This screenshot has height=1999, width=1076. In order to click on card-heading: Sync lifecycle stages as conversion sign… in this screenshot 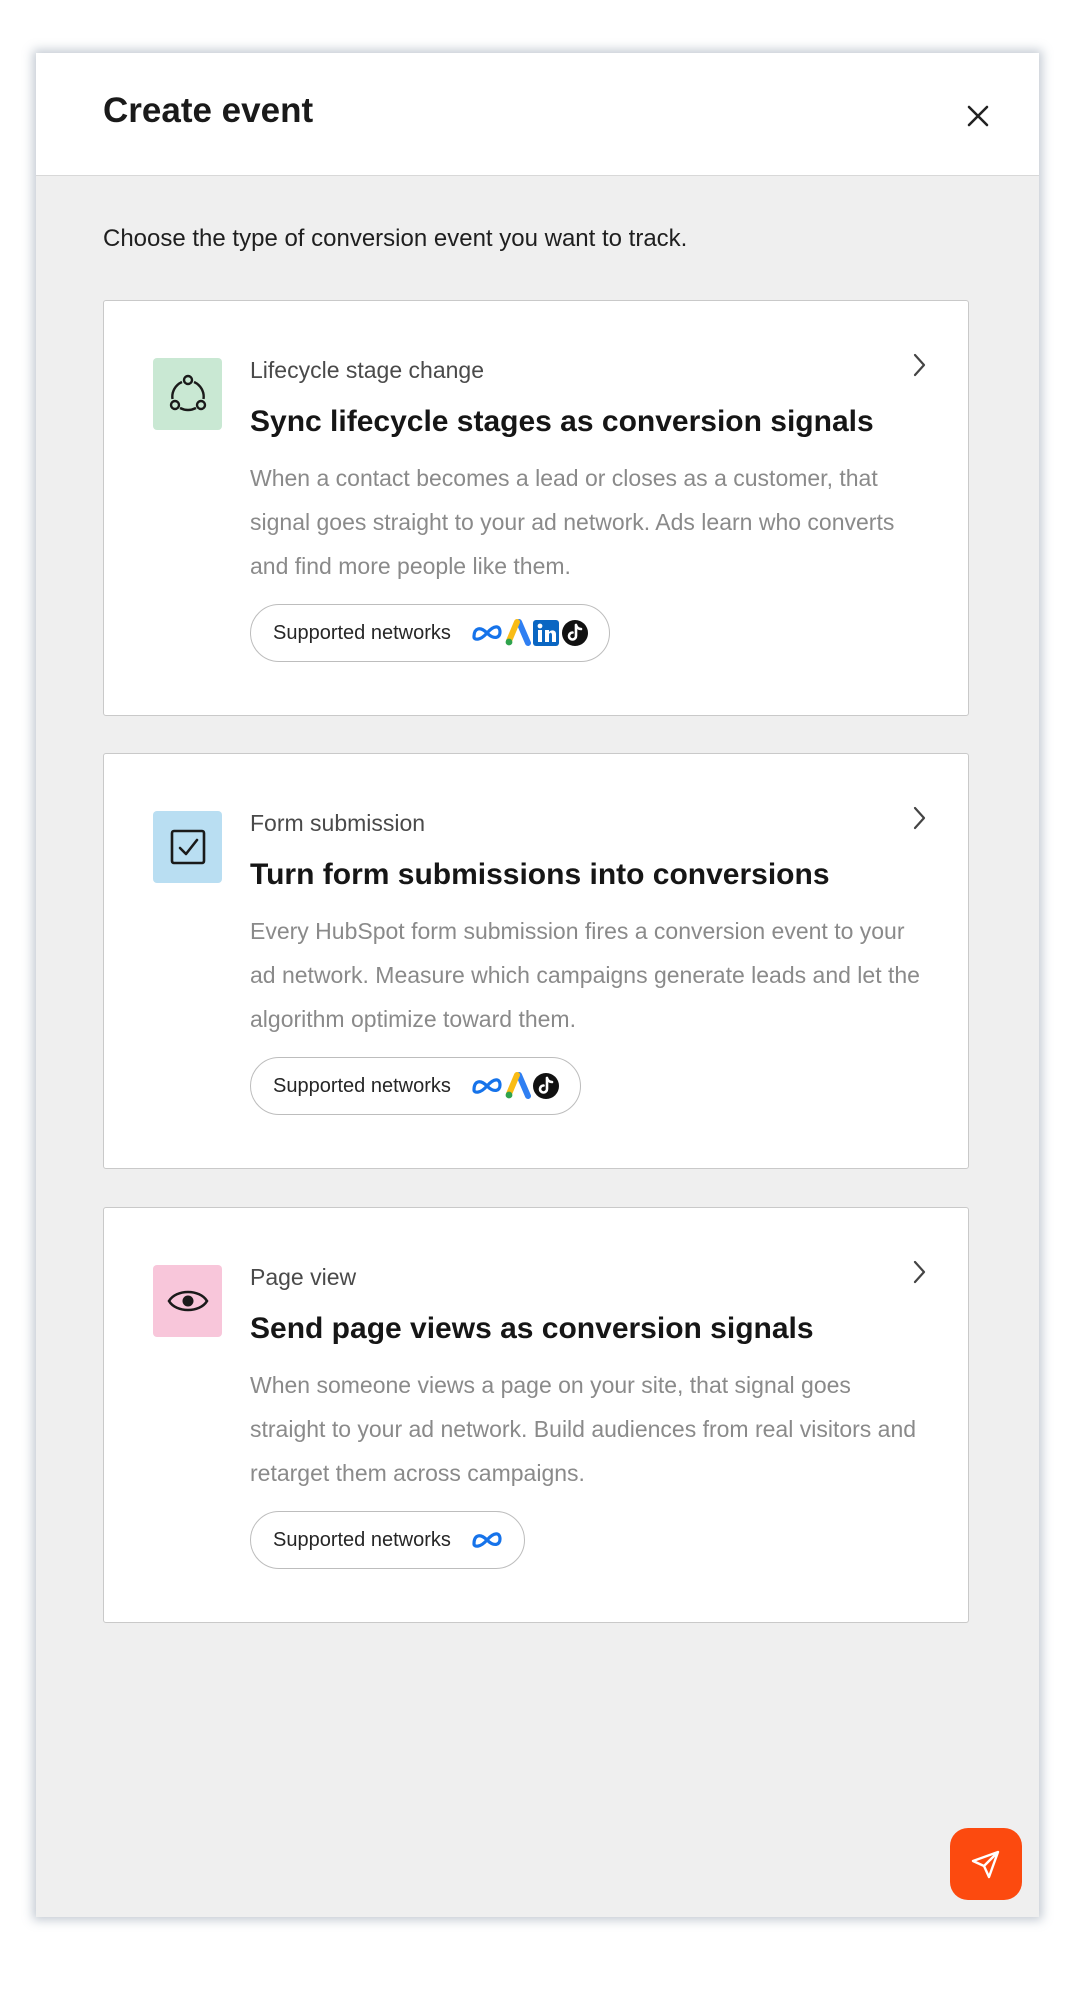, I will do `click(562, 421)`.